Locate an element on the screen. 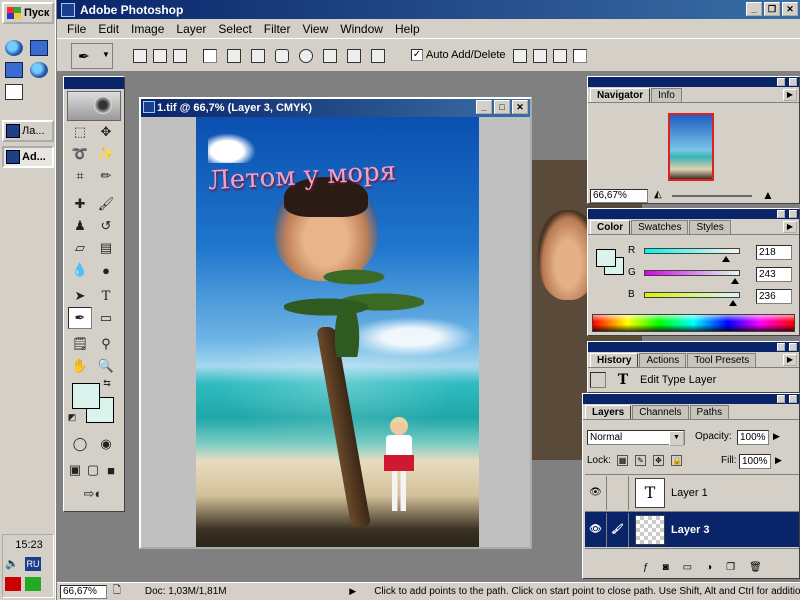 Image resolution: width=800 pixels, height=600 pixels. new-set-icon: ▭ is located at coordinates (687, 567).